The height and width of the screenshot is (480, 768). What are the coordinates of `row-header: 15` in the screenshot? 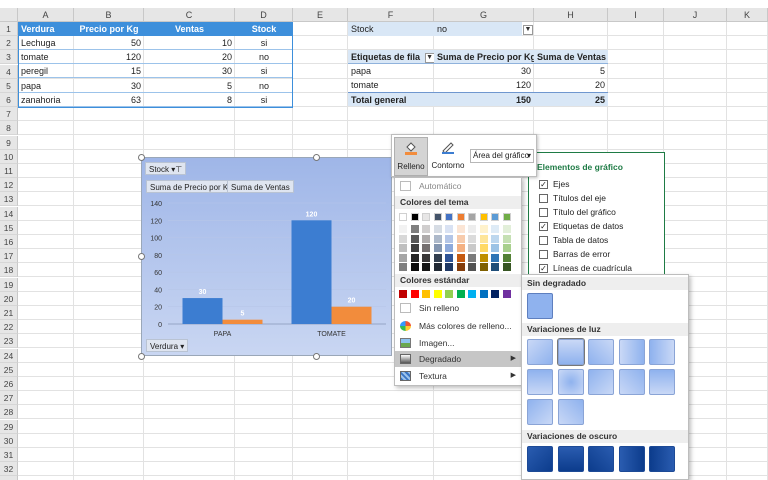 It's located at (9, 227).